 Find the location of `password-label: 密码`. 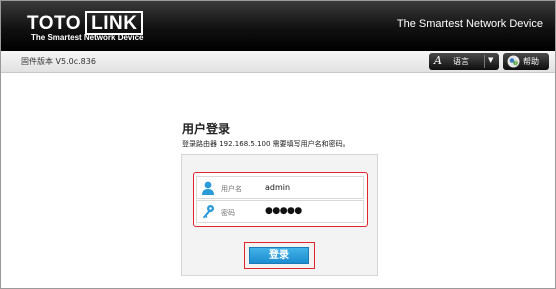

password-label: 密码 is located at coordinates (228, 213).